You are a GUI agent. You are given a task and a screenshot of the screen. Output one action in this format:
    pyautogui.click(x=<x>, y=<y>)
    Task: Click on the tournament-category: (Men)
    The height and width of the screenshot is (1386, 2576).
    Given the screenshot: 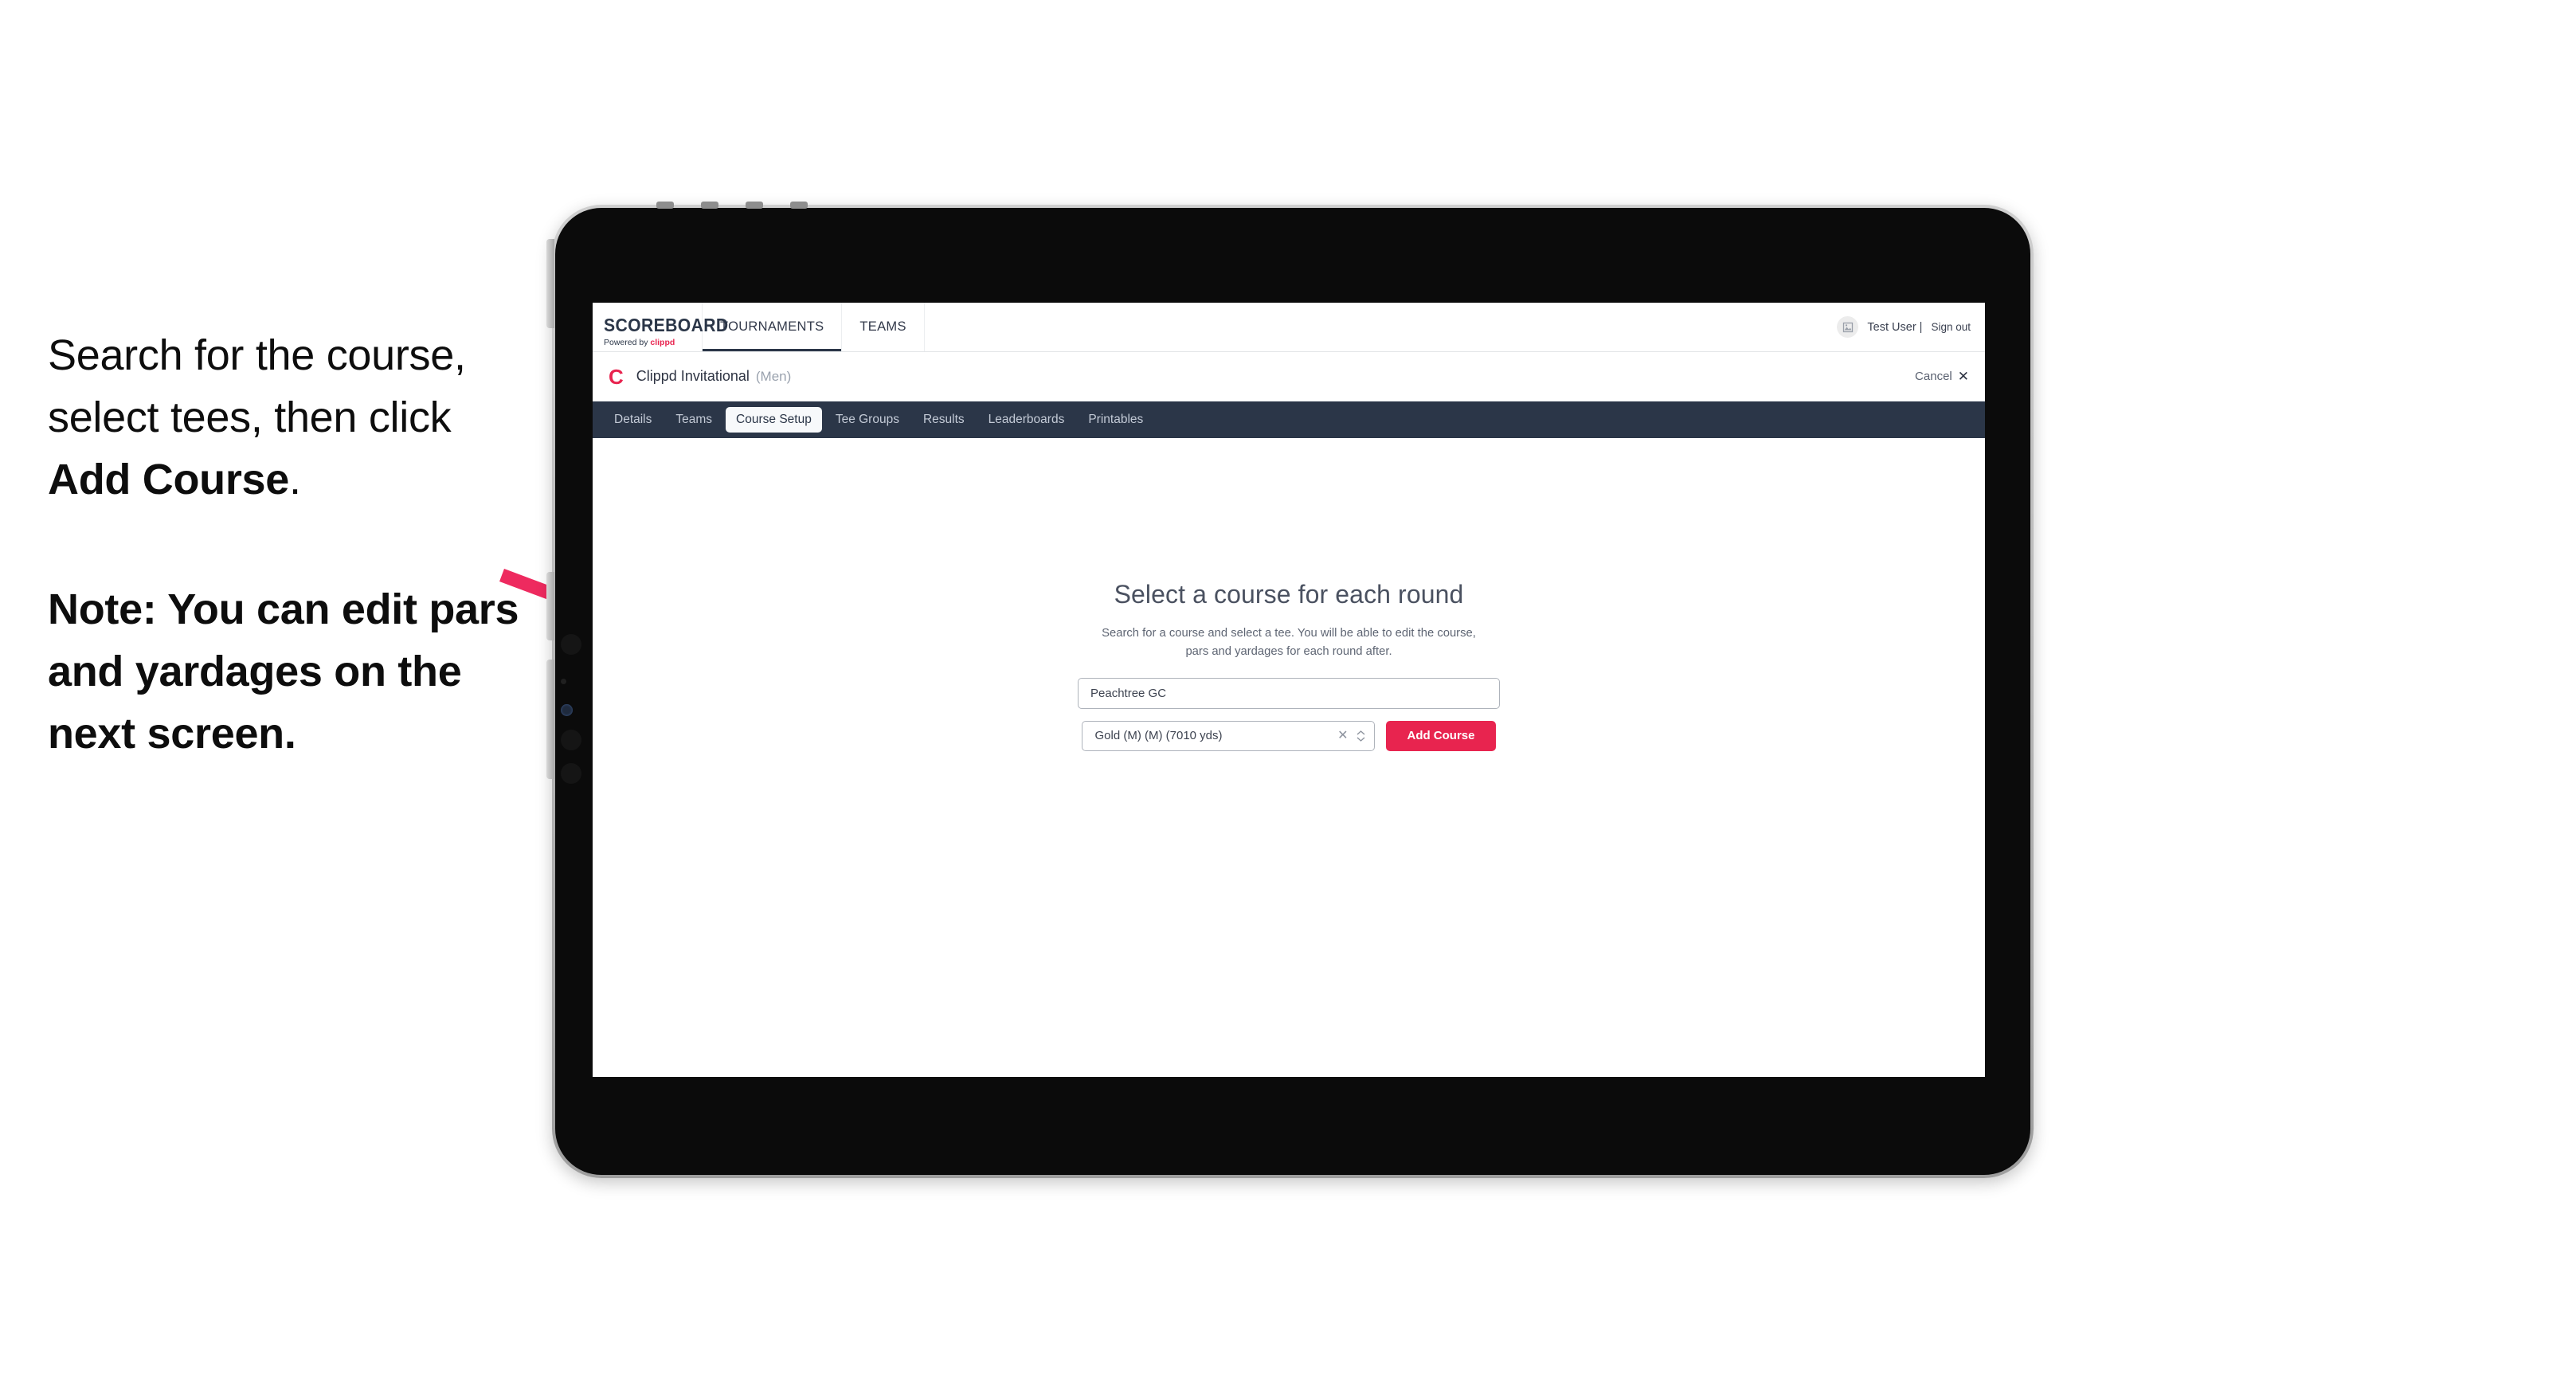 What is the action you would take?
    pyautogui.click(x=773, y=376)
    